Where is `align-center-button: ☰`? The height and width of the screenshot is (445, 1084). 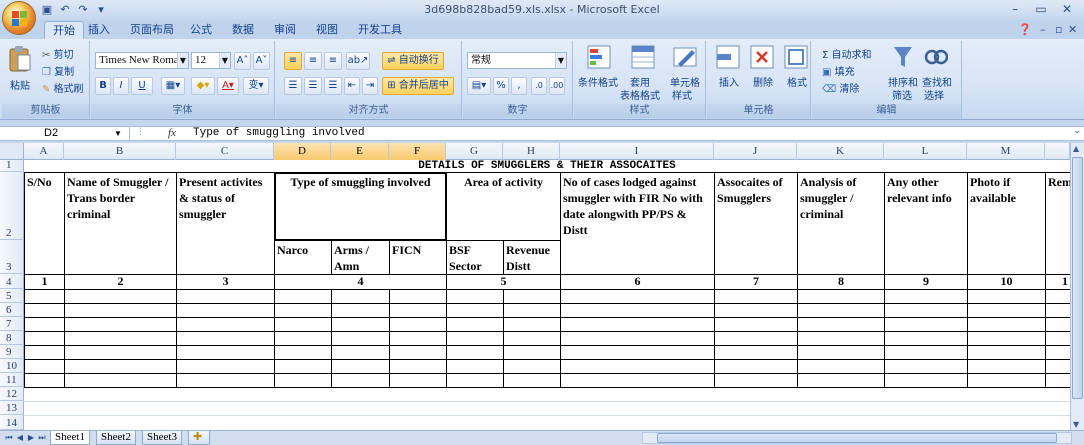 align-center-button: ☰ is located at coordinates (313, 86).